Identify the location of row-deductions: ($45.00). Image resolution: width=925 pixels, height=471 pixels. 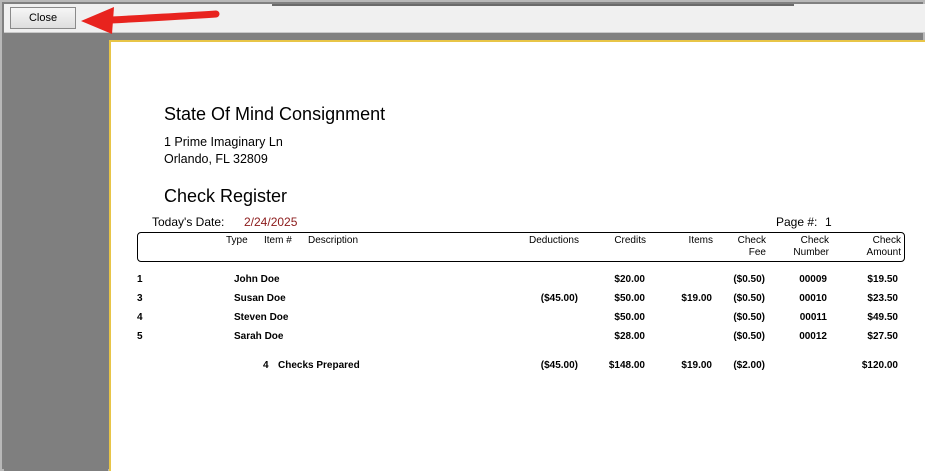
(559, 298).